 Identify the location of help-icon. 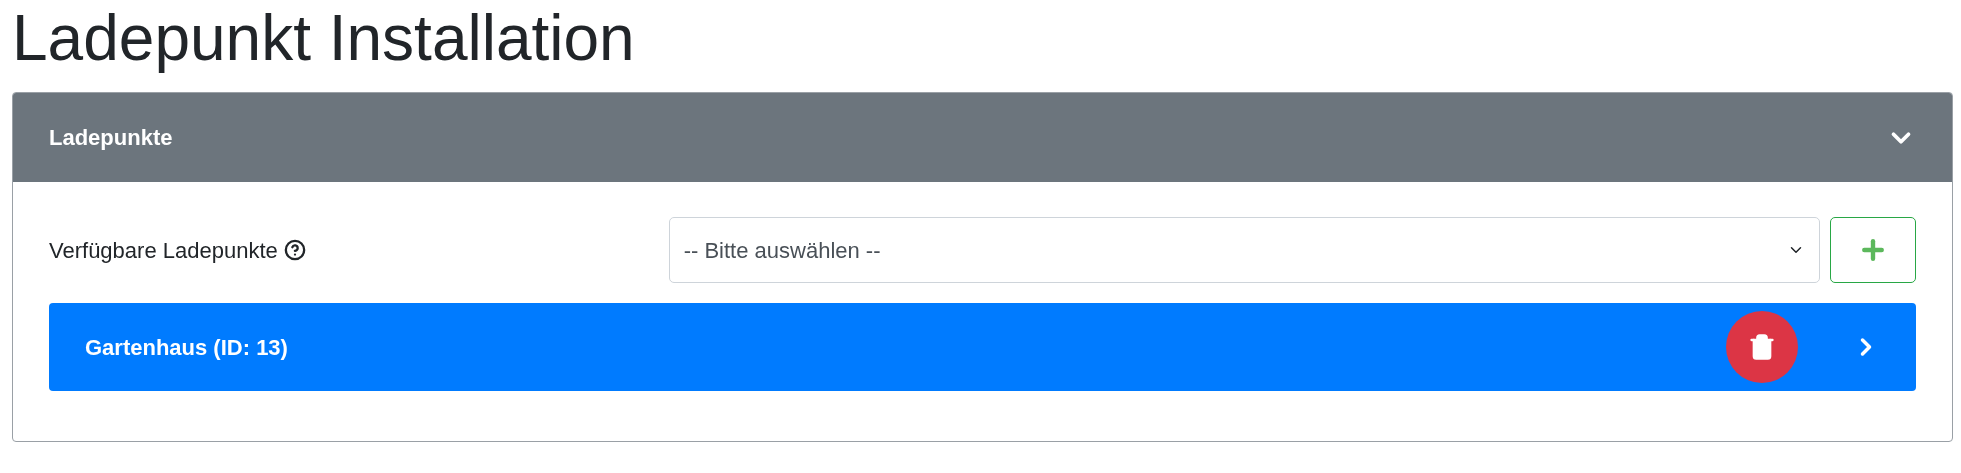
(294, 250).